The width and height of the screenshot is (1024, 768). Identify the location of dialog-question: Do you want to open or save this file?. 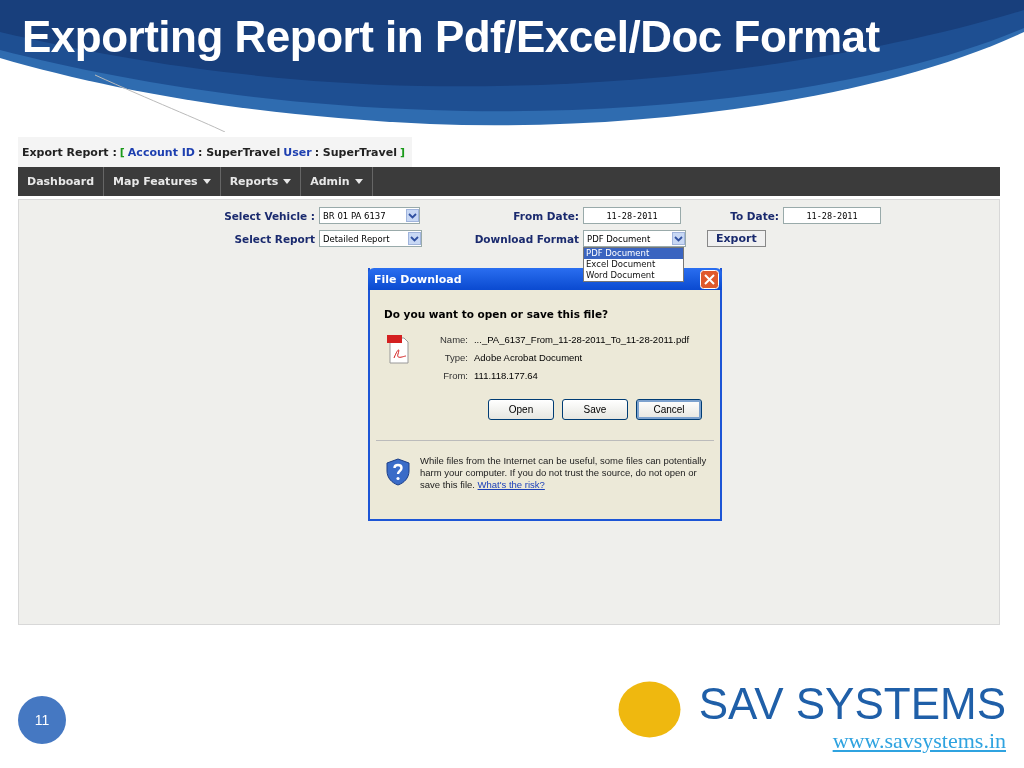
(497, 314).